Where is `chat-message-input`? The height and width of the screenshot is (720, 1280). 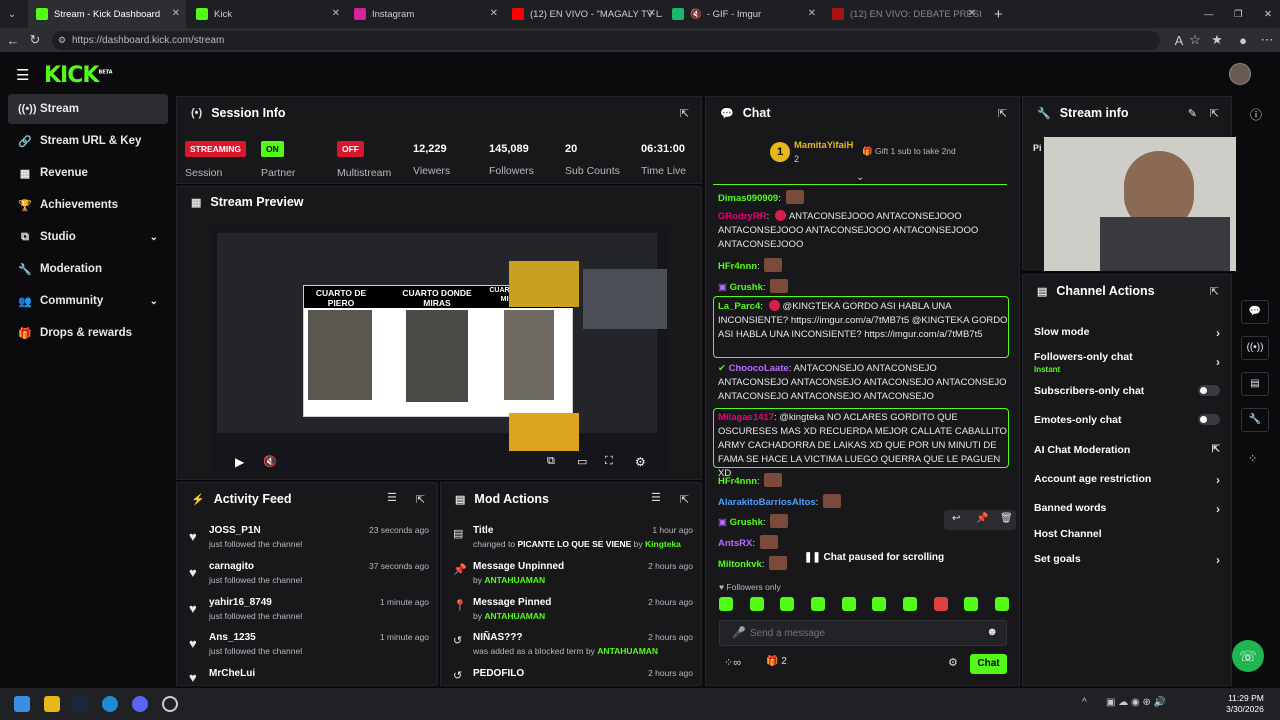
chat-message-input is located at coordinates (860, 633).